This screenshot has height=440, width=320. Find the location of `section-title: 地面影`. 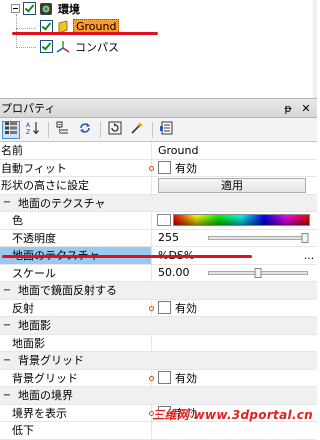

section-title: 地面影 is located at coordinates (34, 326).